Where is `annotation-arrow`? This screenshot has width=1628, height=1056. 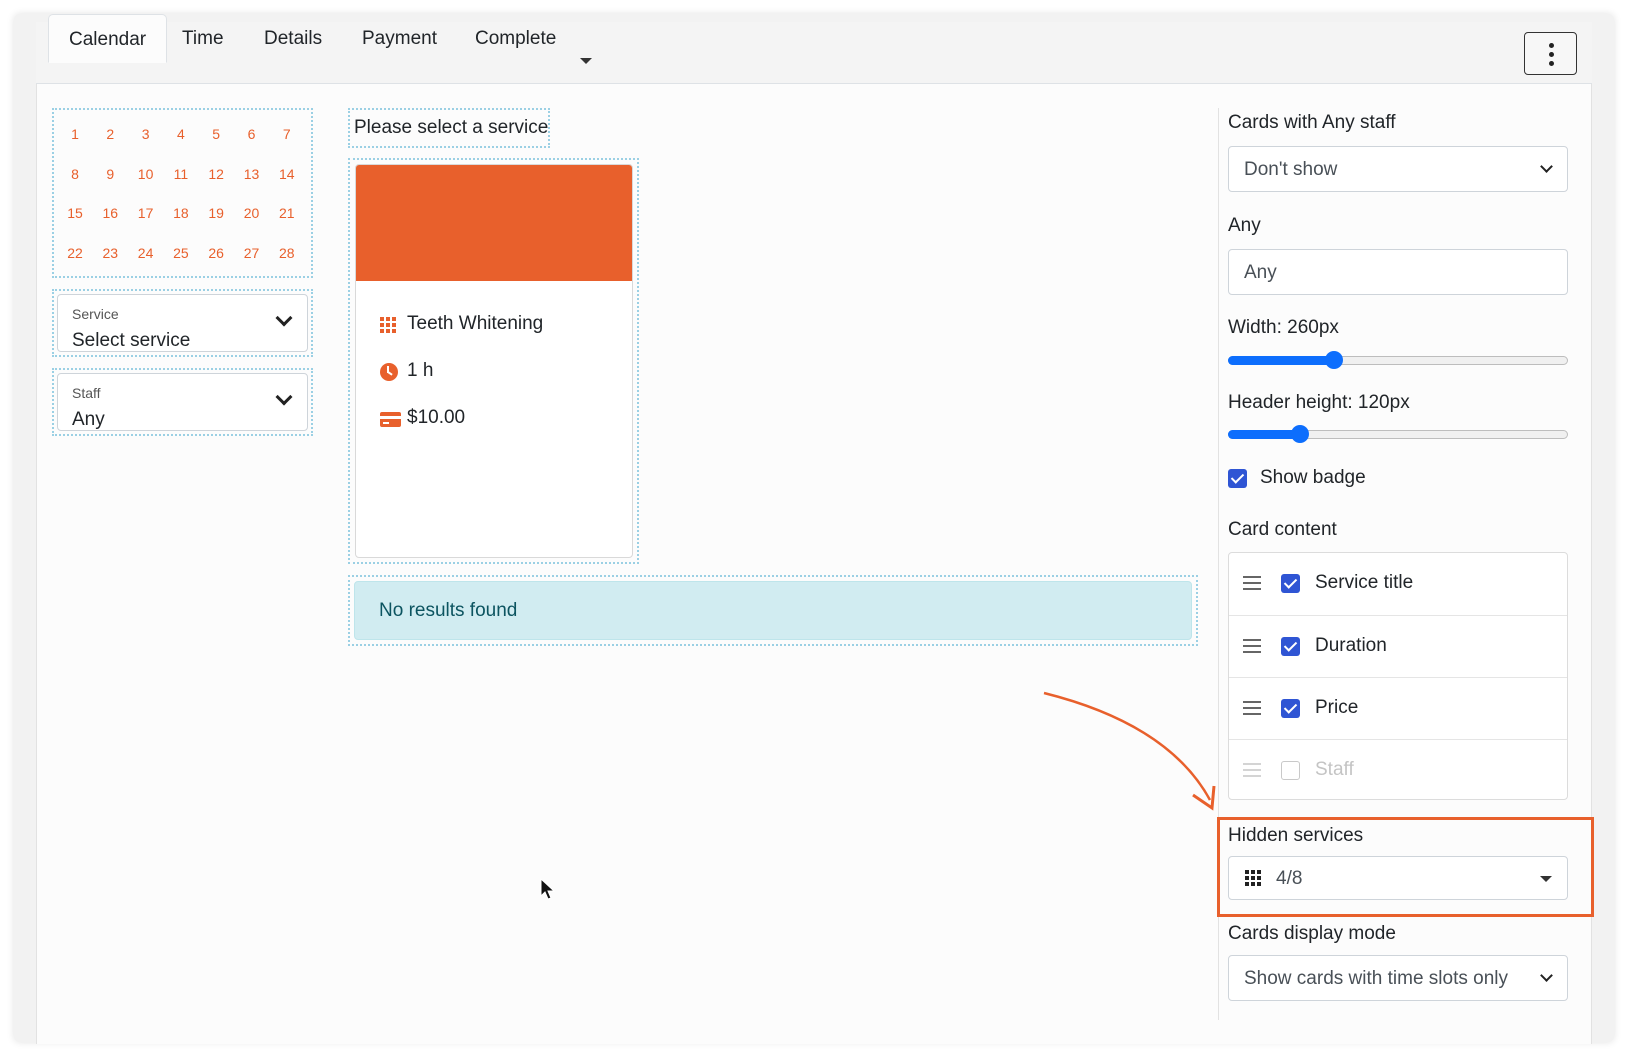 annotation-arrow is located at coordinates (1129, 751).